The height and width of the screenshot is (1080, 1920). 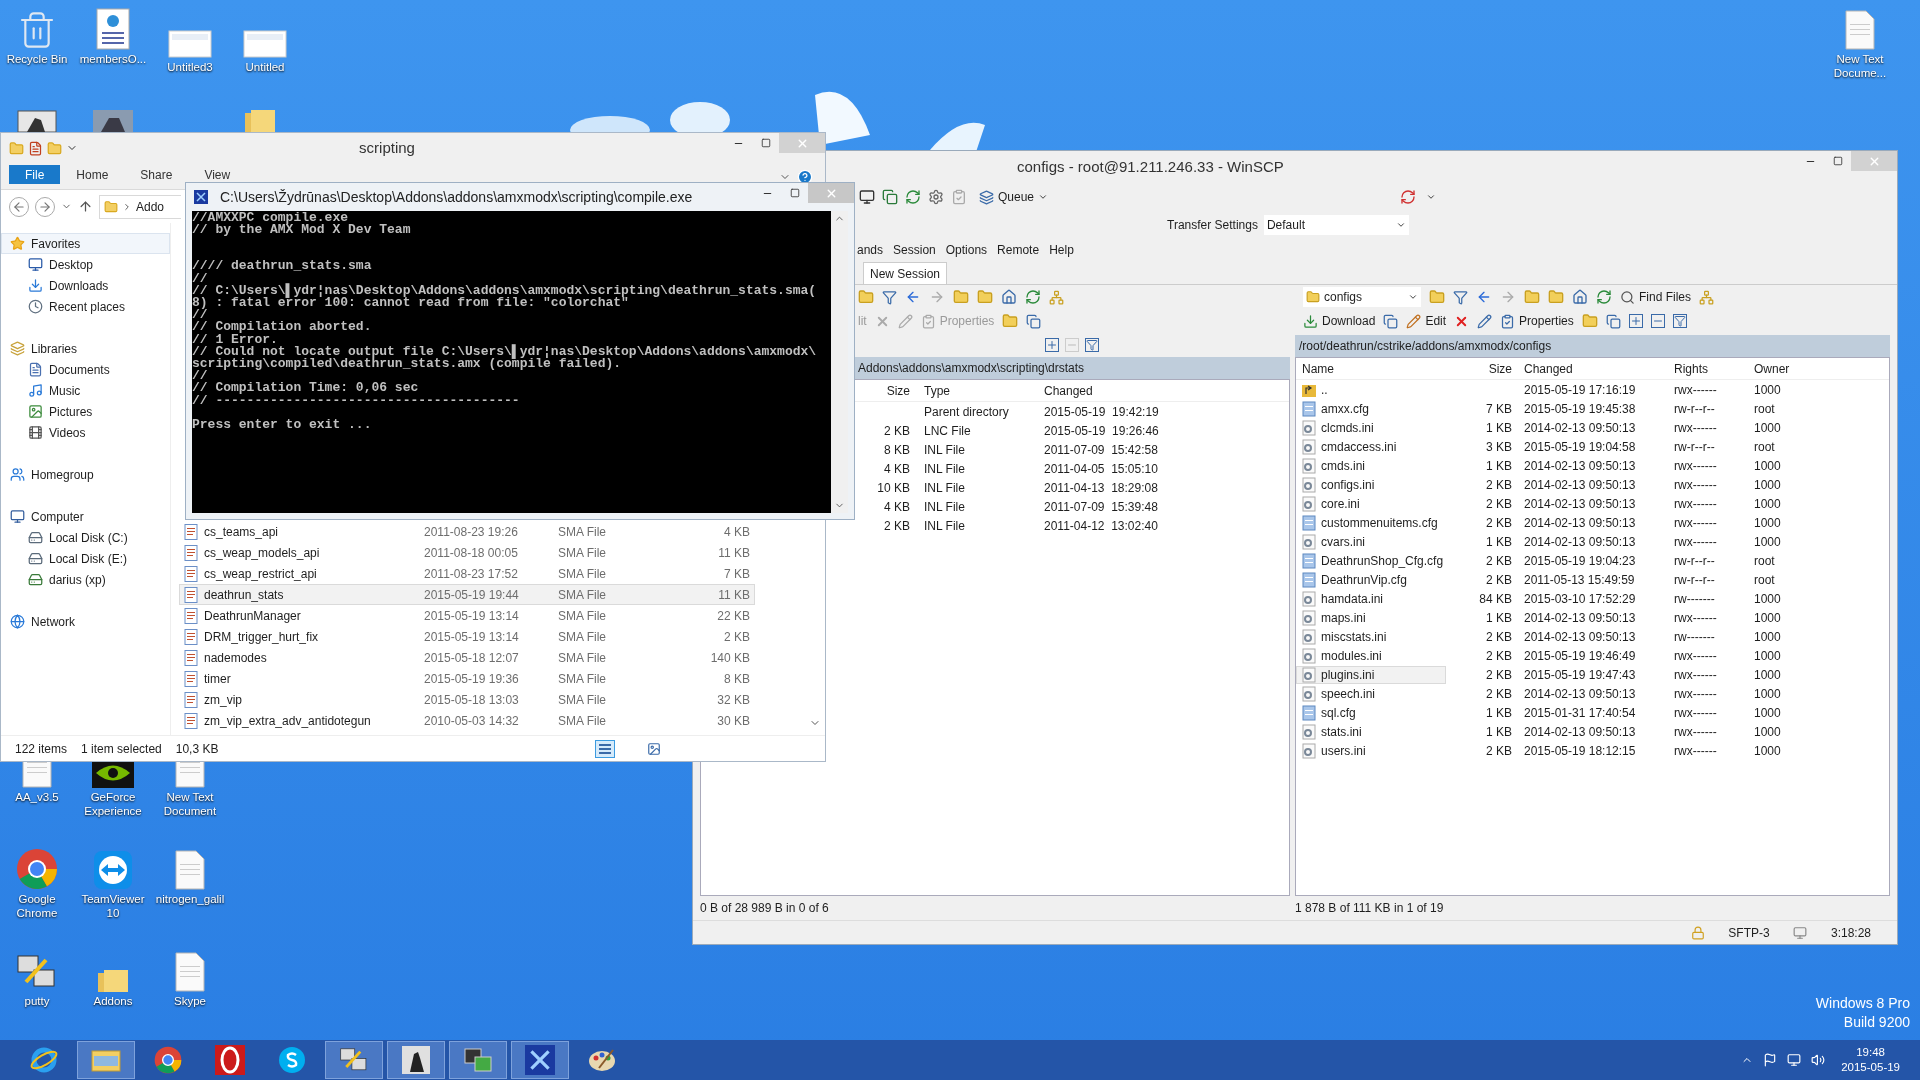 What do you see at coordinates (1362, 297) in the screenshot?
I see `folder-select: configs` at bounding box center [1362, 297].